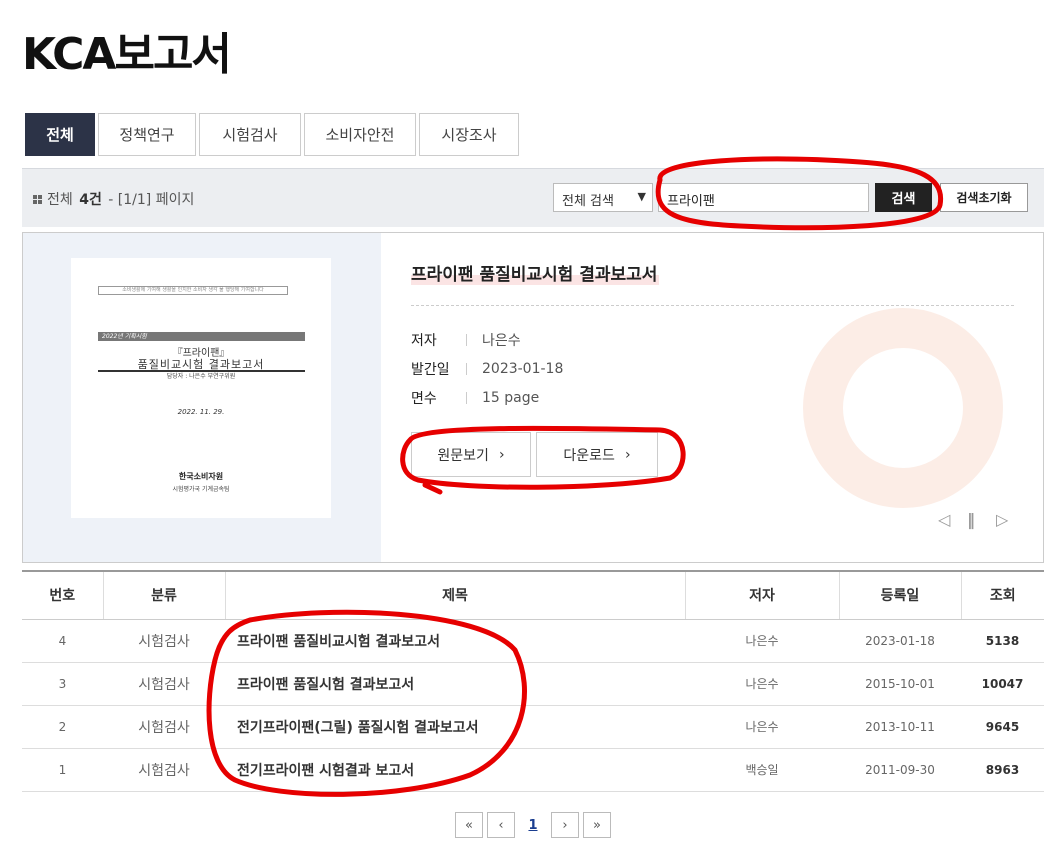  Describe the element at coordinates (763, 197) in the screenshot. I see `search-input: 프라이팬` at that location.